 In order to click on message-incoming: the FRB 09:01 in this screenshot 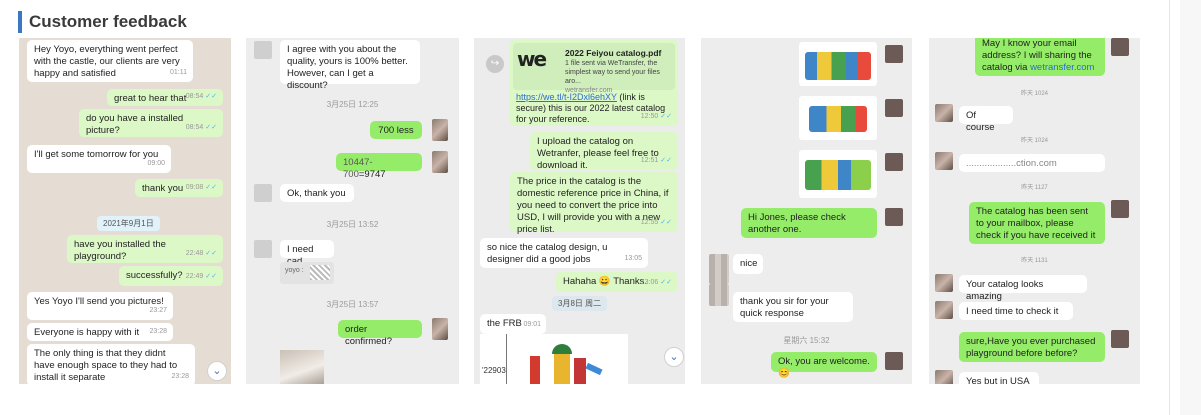, I will do `click(513, 324)`.